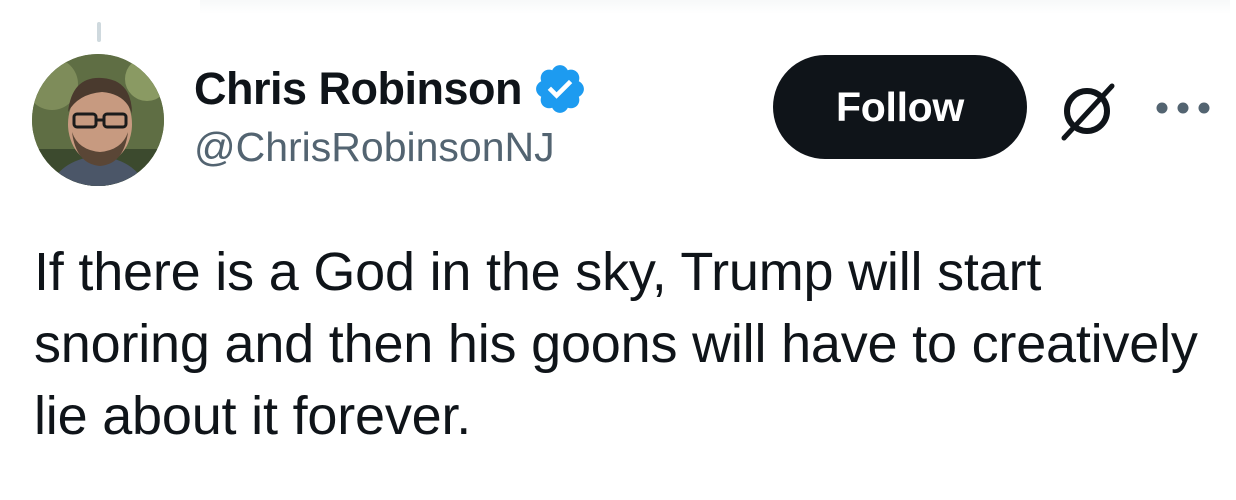  I want to click on follow-button: Follow, so click(900, 107).